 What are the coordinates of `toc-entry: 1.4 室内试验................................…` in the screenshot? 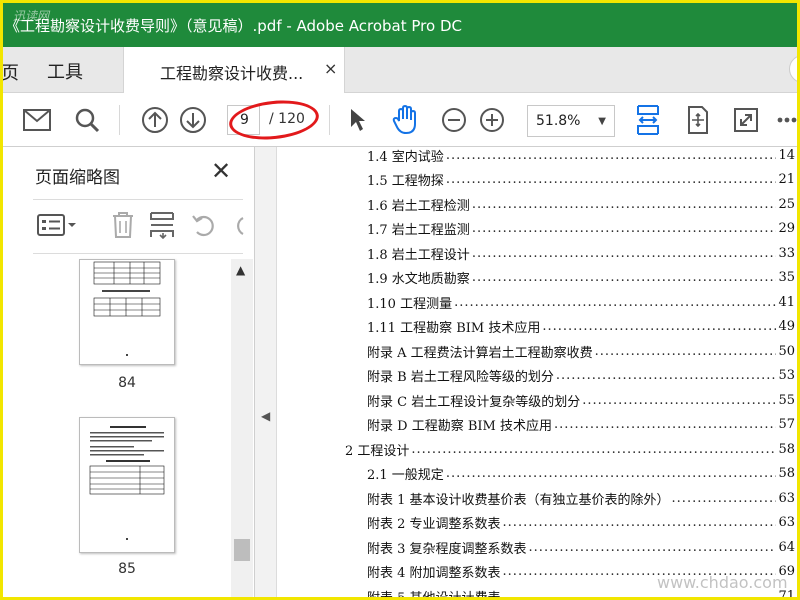 It's located at (581, 157).